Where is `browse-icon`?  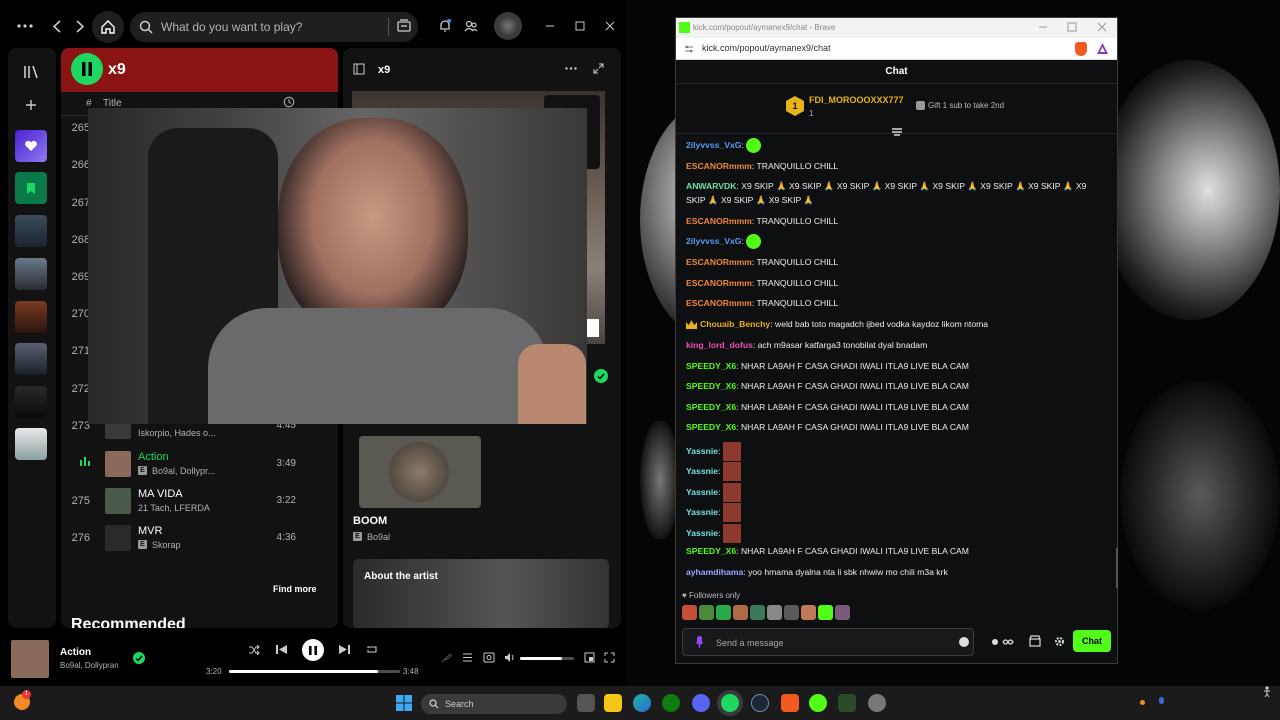
browse-icon is located at coordinates (404, 26).